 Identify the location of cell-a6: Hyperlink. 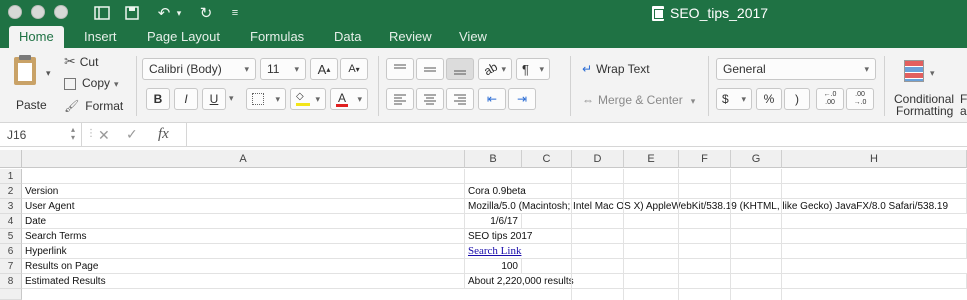
(243, 251).